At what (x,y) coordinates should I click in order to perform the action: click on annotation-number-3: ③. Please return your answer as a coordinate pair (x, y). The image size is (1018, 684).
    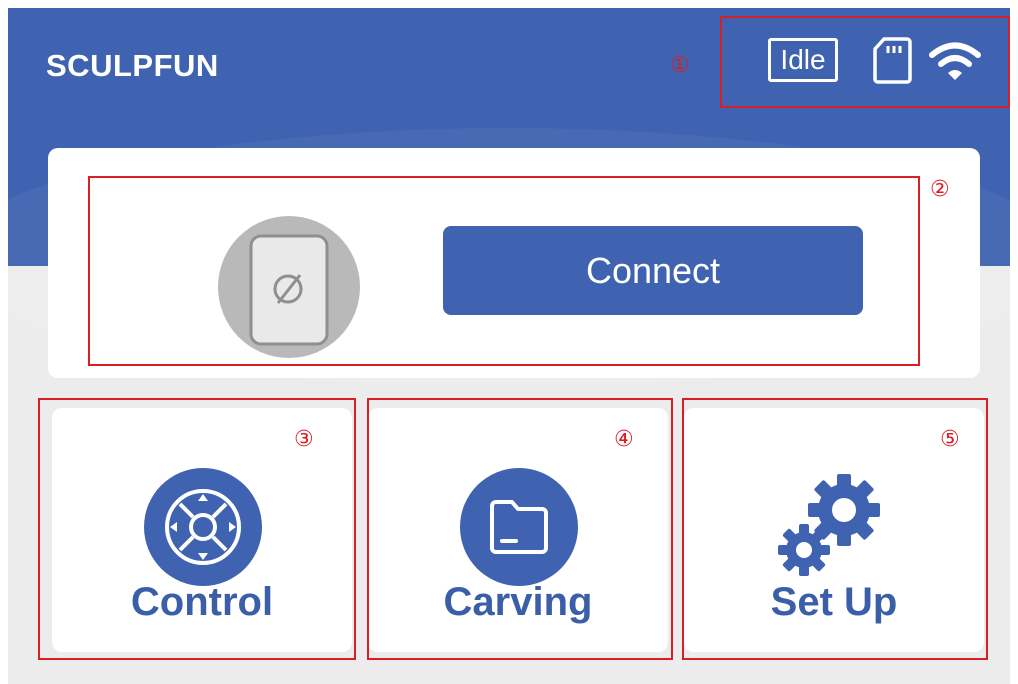
    Looking at the image, I should click on (304, 438).